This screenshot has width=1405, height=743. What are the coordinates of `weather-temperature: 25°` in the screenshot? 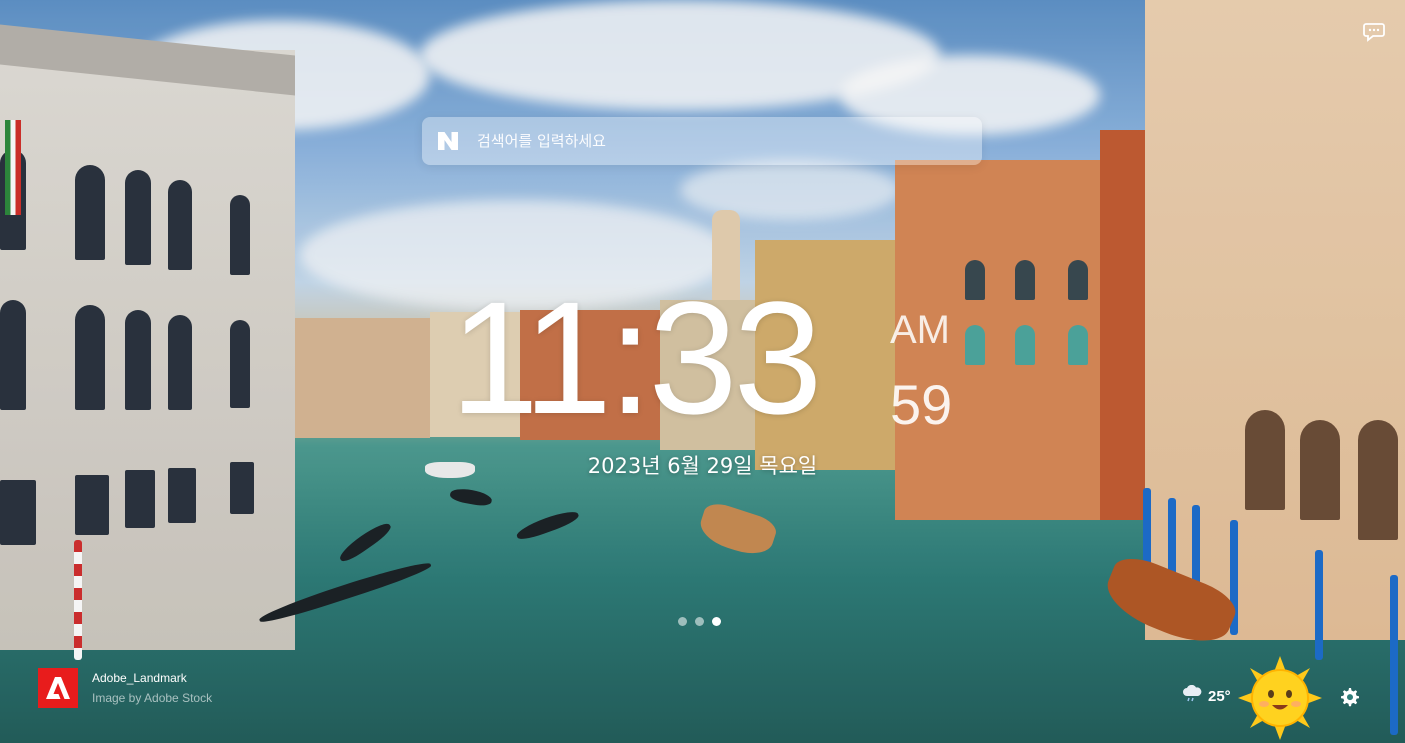 It's located at (1219, 696).